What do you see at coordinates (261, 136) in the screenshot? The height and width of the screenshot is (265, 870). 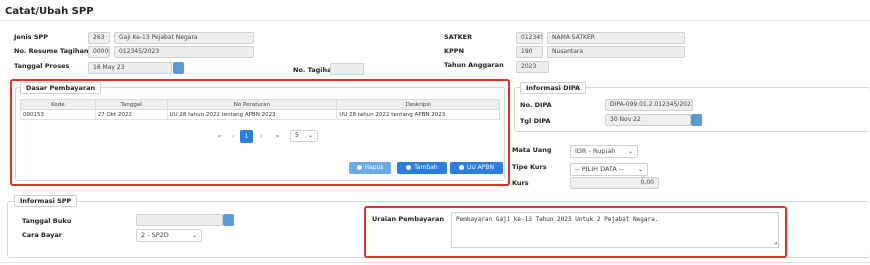 I see `pagination-next-button: ›` at bounding box center [261, 136].